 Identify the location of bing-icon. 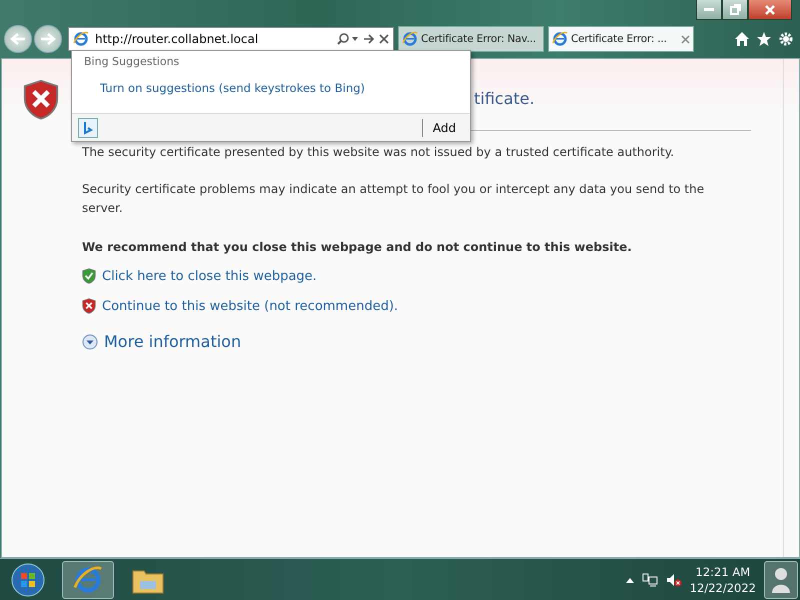
(88, 128).